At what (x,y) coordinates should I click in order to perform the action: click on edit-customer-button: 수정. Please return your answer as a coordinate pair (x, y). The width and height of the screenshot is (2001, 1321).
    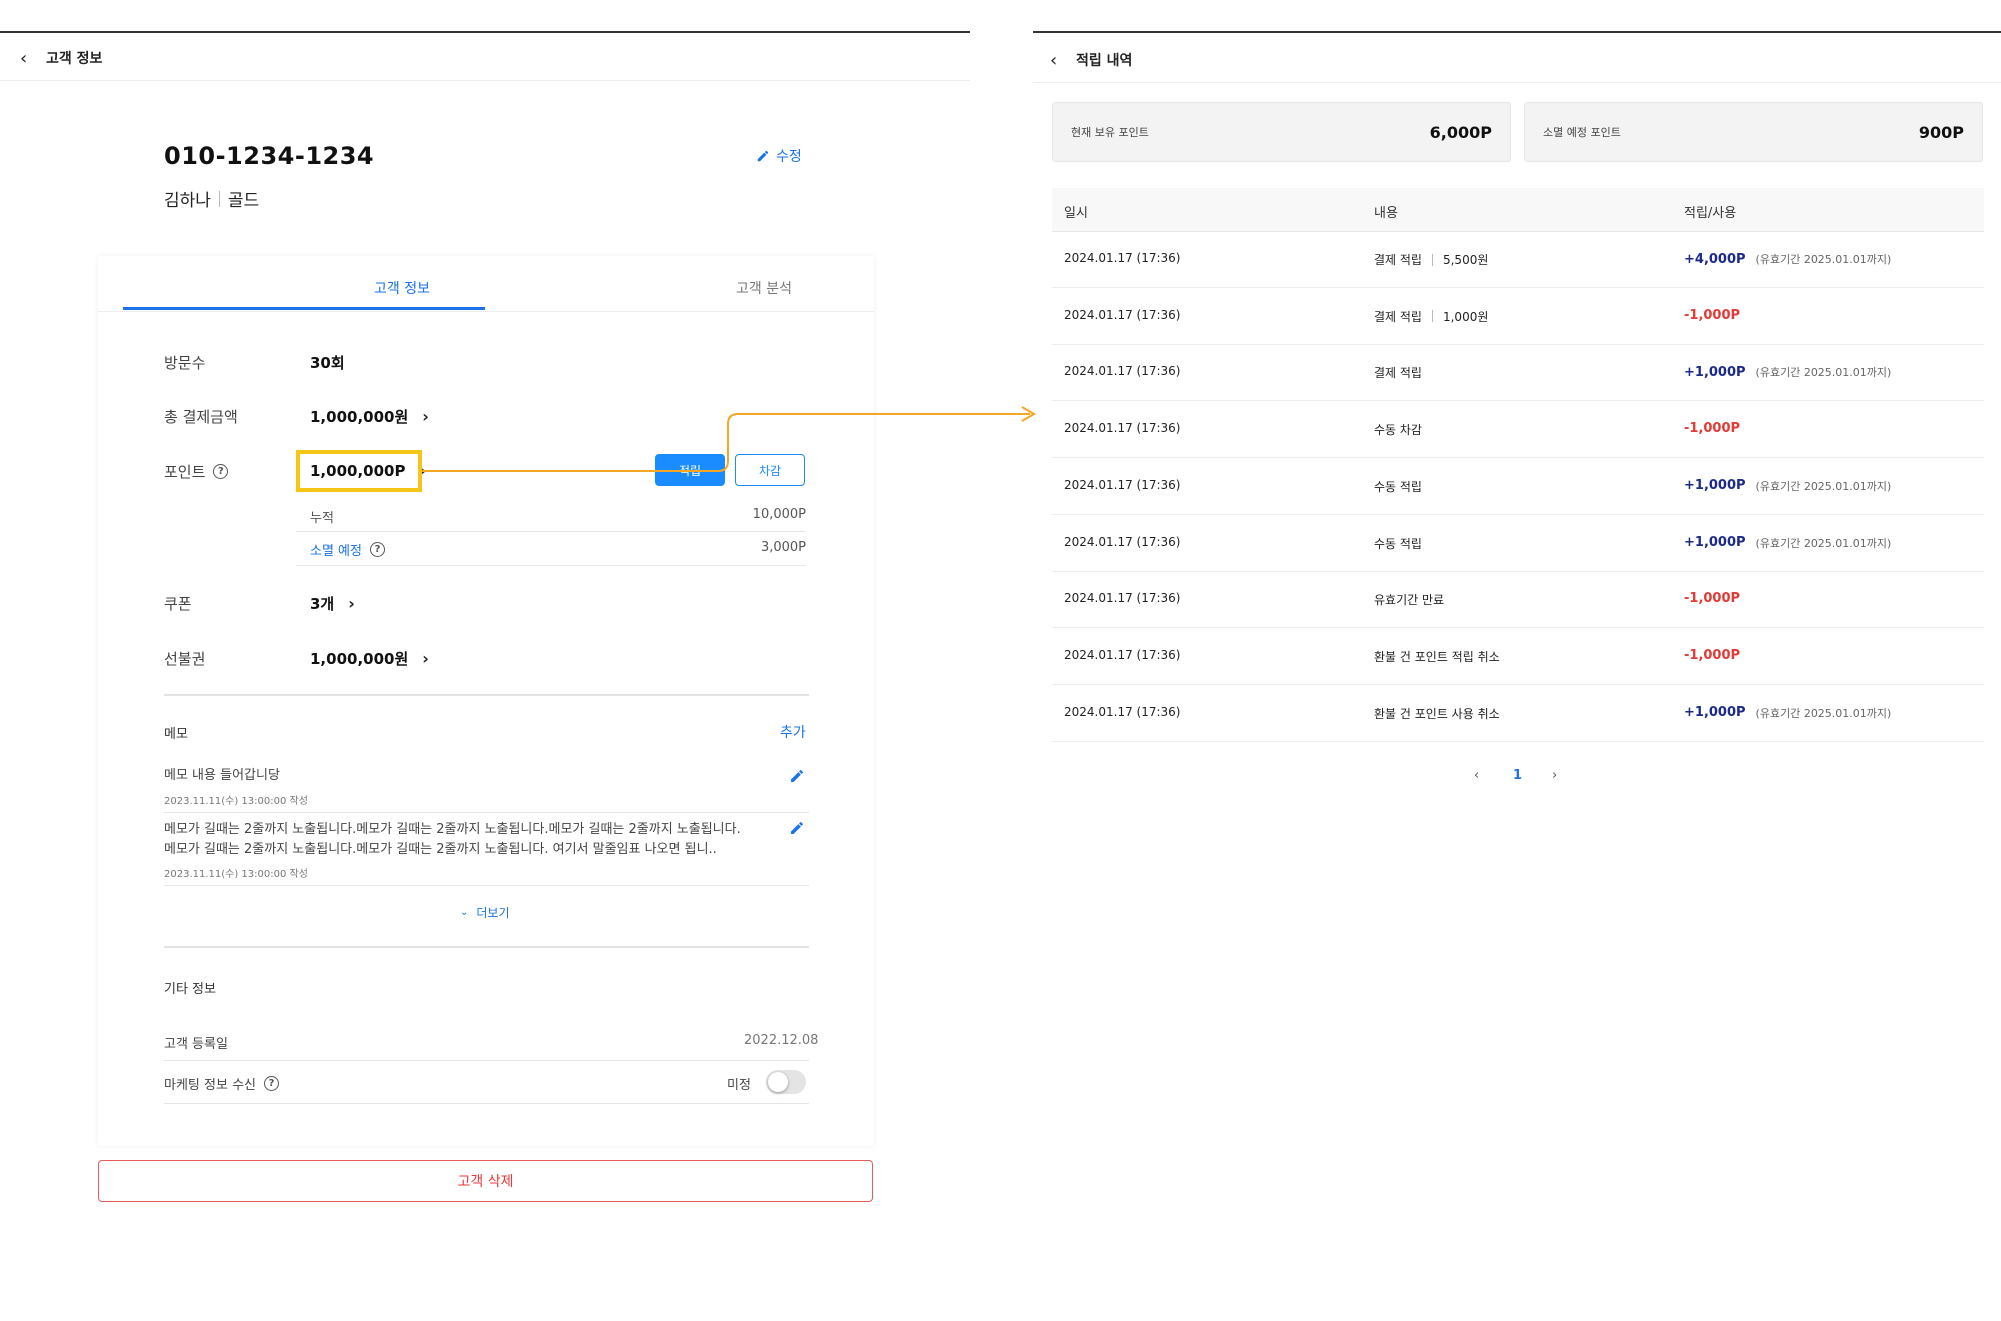
    Looking at the image, I should click on (779, 156).